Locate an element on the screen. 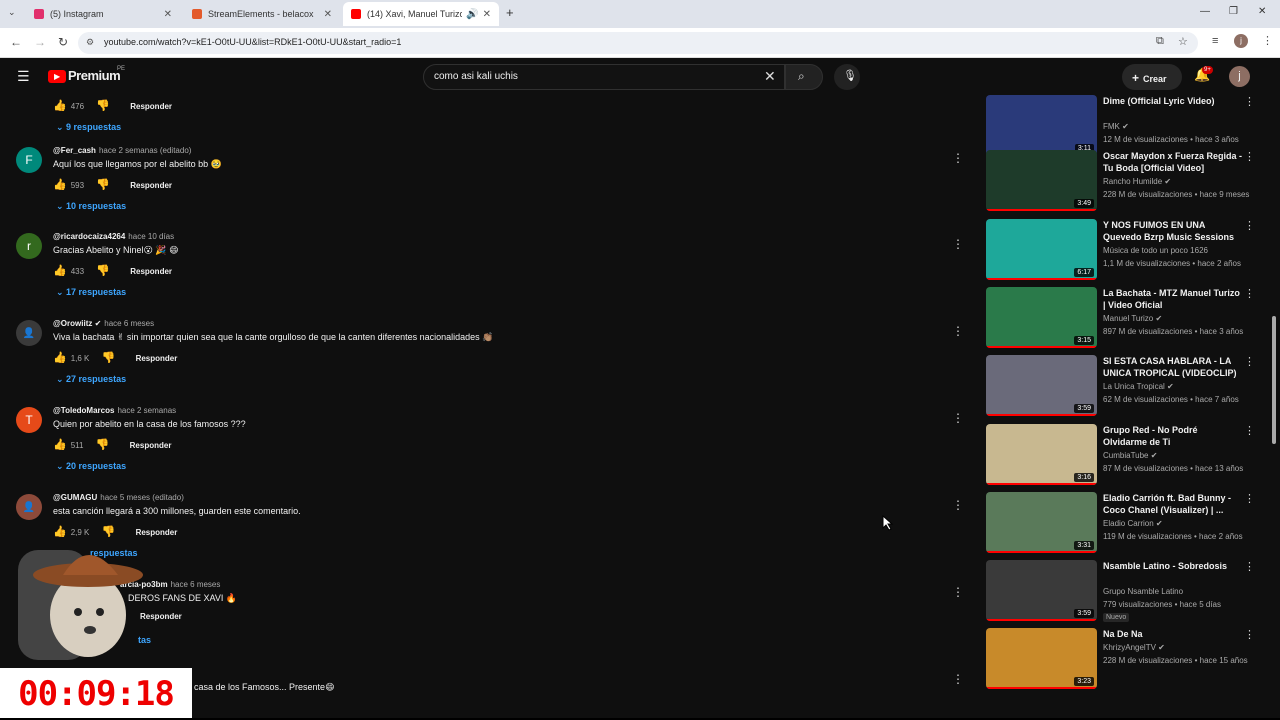  video-channel: Rancho Humilde ✔ is located at coordinates (1137, 181).